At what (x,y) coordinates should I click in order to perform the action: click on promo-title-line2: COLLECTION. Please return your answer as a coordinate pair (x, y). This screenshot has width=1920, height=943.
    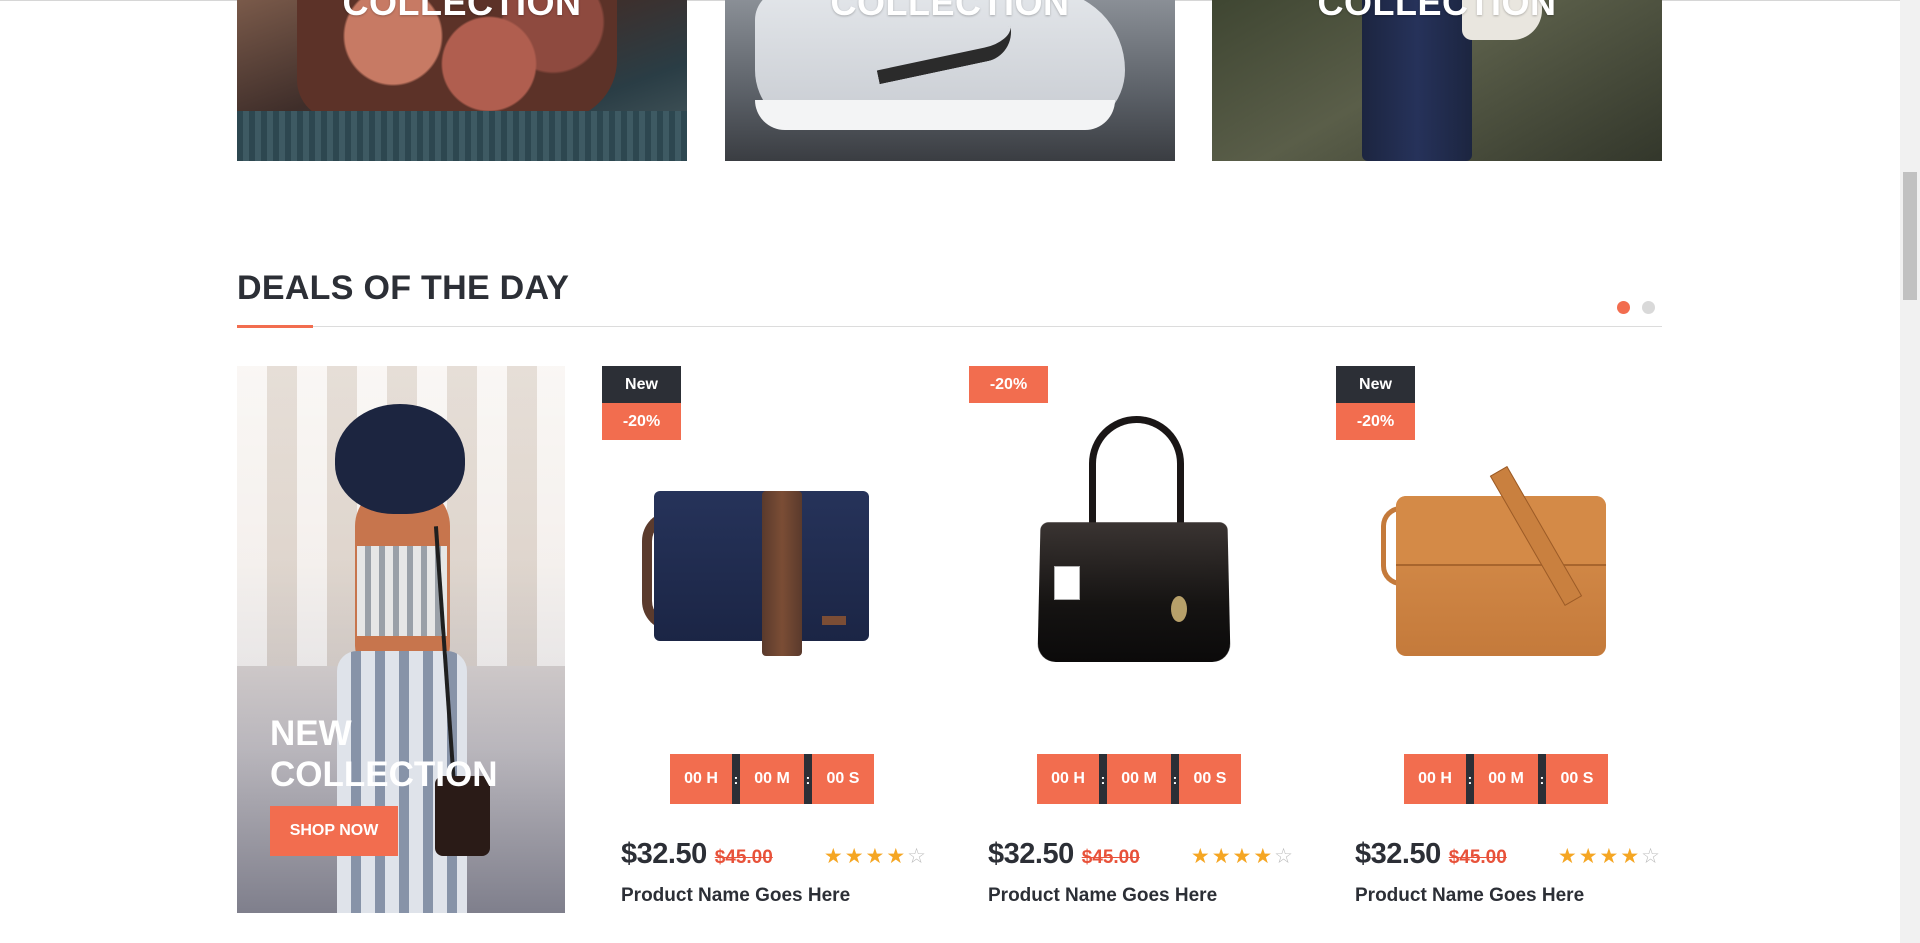
    Looking at the image, I should click on (384, 774).